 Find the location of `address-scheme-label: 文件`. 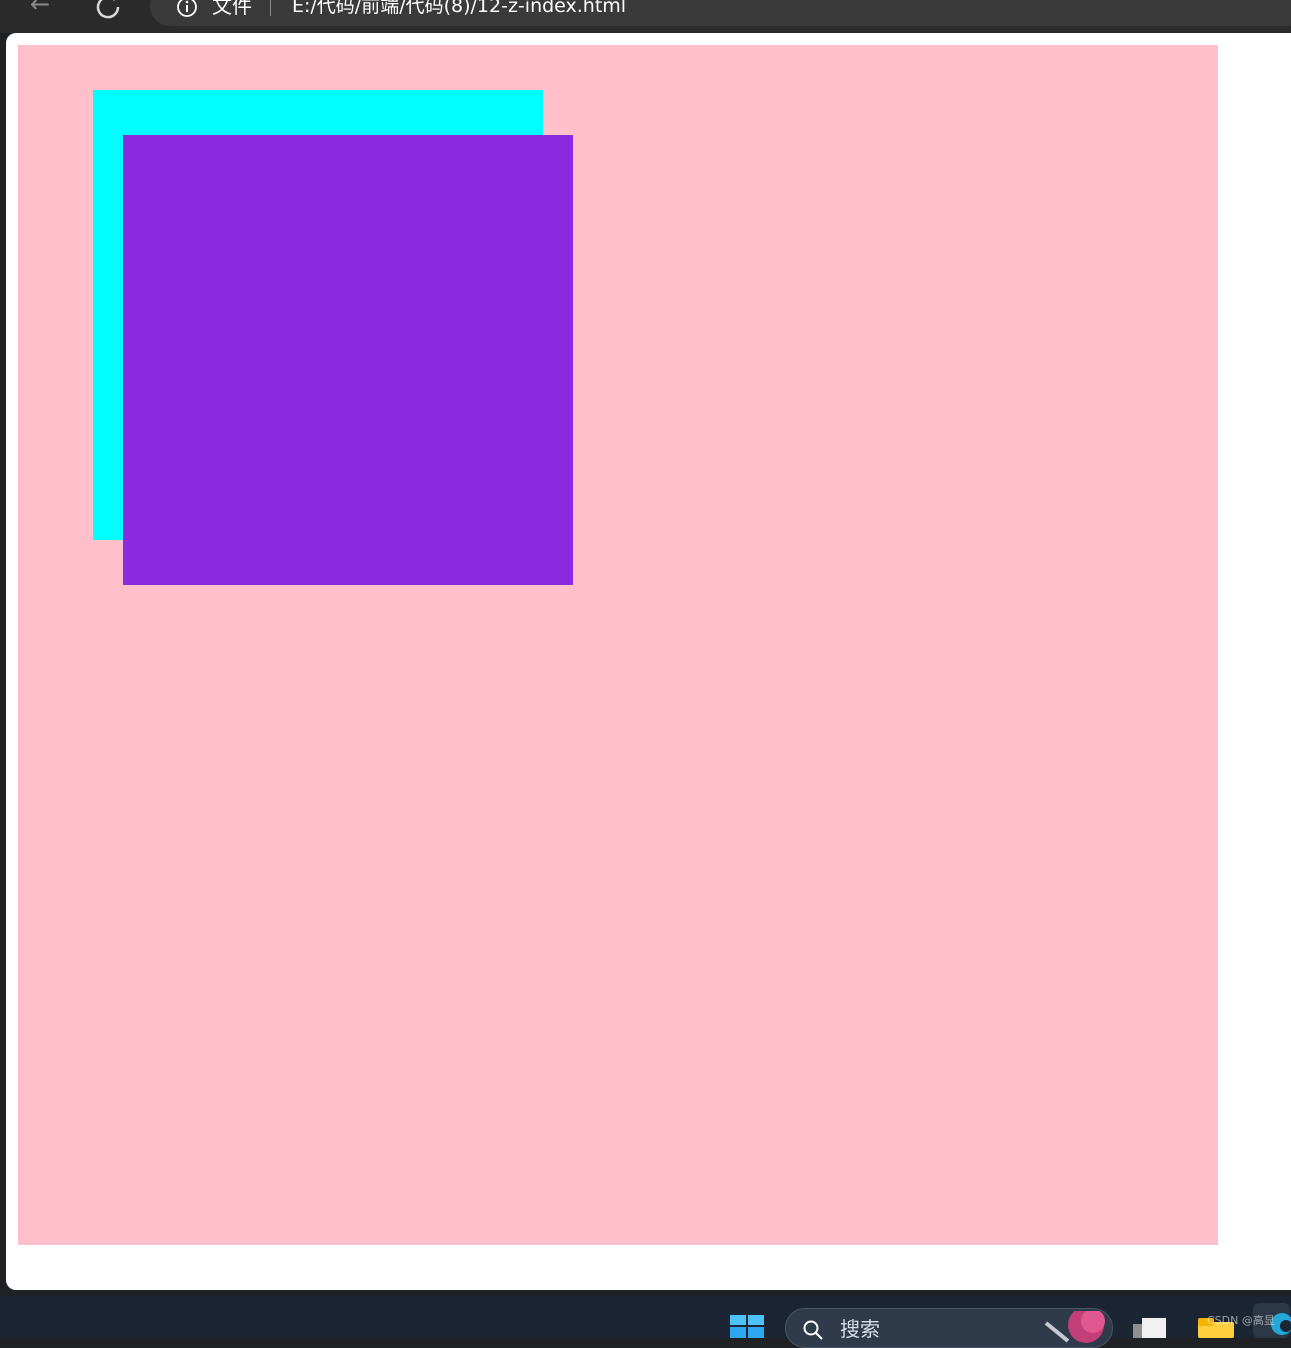

address-scheme-label: 文件 is located at coordinates (232, 9).